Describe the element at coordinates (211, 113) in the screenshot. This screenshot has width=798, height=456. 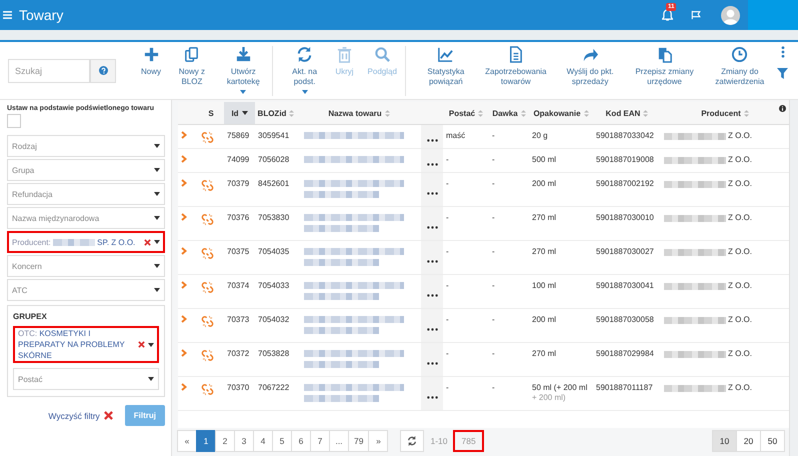
I see `column-header: S` at that location.